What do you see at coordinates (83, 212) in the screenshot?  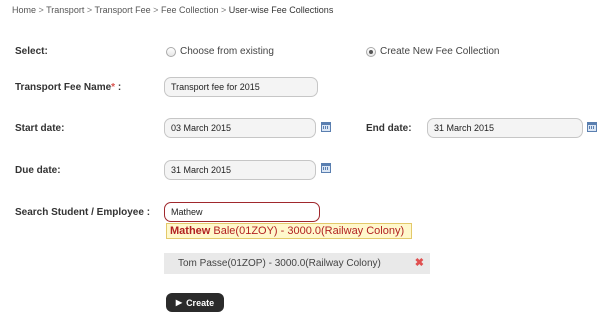 I see `search-label: Search Student / Employee :` at bounding box center [83, 212].